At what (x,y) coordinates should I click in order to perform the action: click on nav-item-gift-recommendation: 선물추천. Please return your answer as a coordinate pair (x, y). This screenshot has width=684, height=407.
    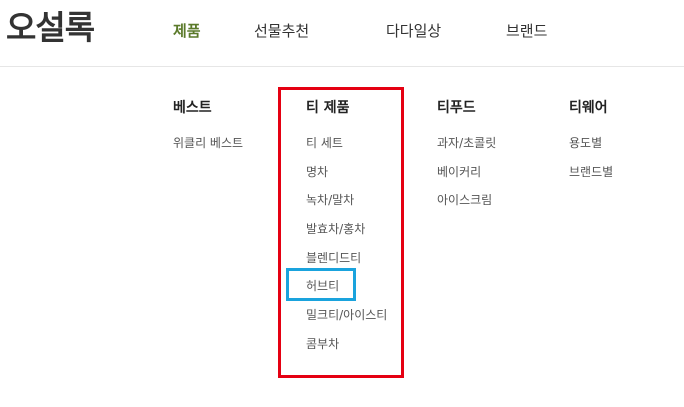
    Looking at the image, I should click on (281, 31).